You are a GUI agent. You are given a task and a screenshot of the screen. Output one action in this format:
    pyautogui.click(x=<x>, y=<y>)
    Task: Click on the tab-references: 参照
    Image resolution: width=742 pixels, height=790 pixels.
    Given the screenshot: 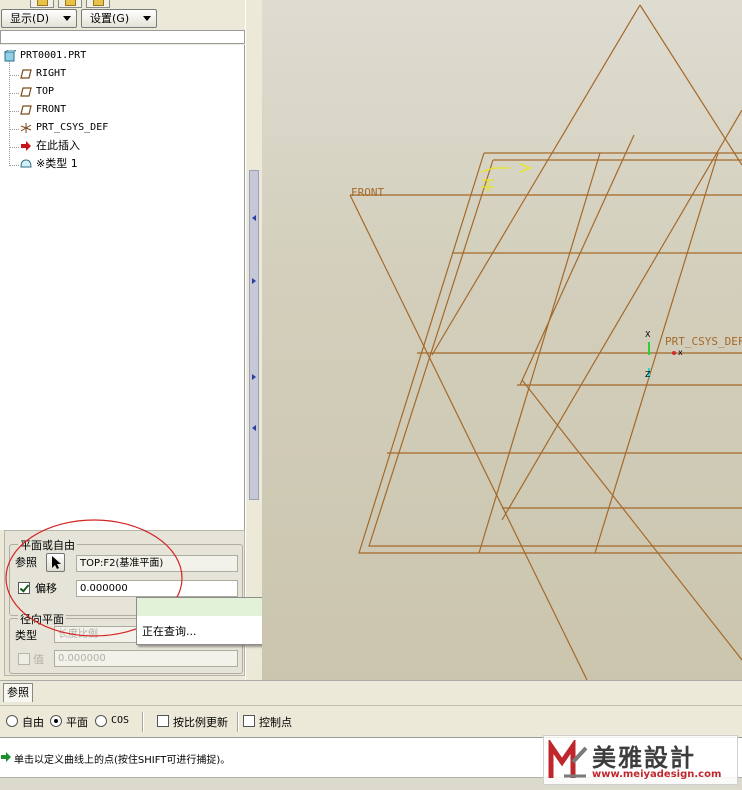 What is the action you would take?
    pyautogui.click(x=18, y=692)
    